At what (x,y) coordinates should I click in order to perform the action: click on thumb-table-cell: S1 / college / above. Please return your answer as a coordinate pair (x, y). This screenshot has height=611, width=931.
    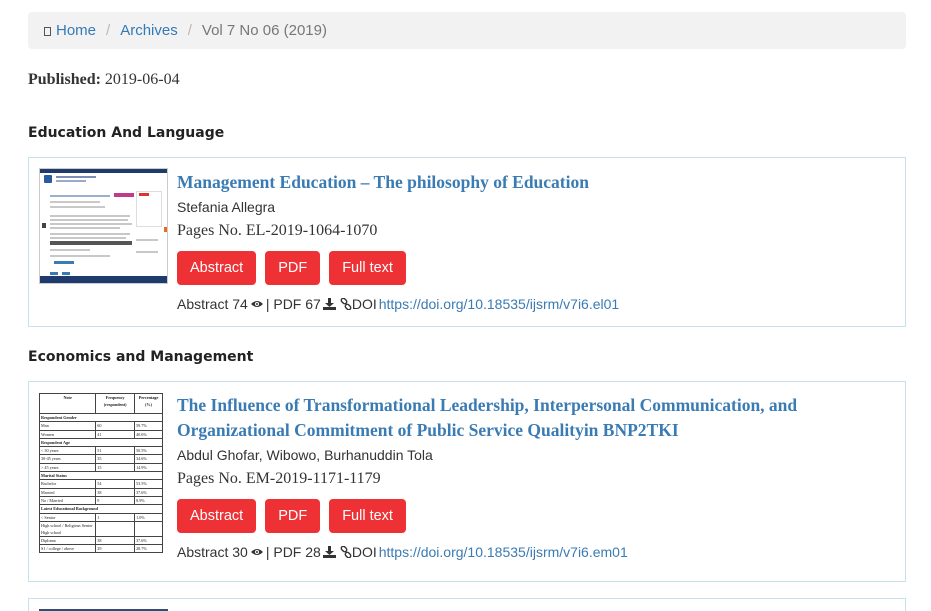
    Looking at the image, I should click on (67, 549).